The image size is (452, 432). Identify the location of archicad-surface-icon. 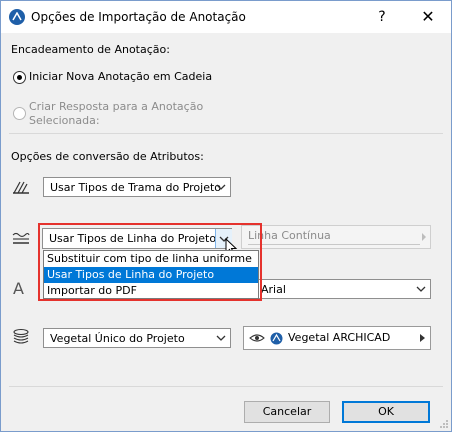
(276, 338).